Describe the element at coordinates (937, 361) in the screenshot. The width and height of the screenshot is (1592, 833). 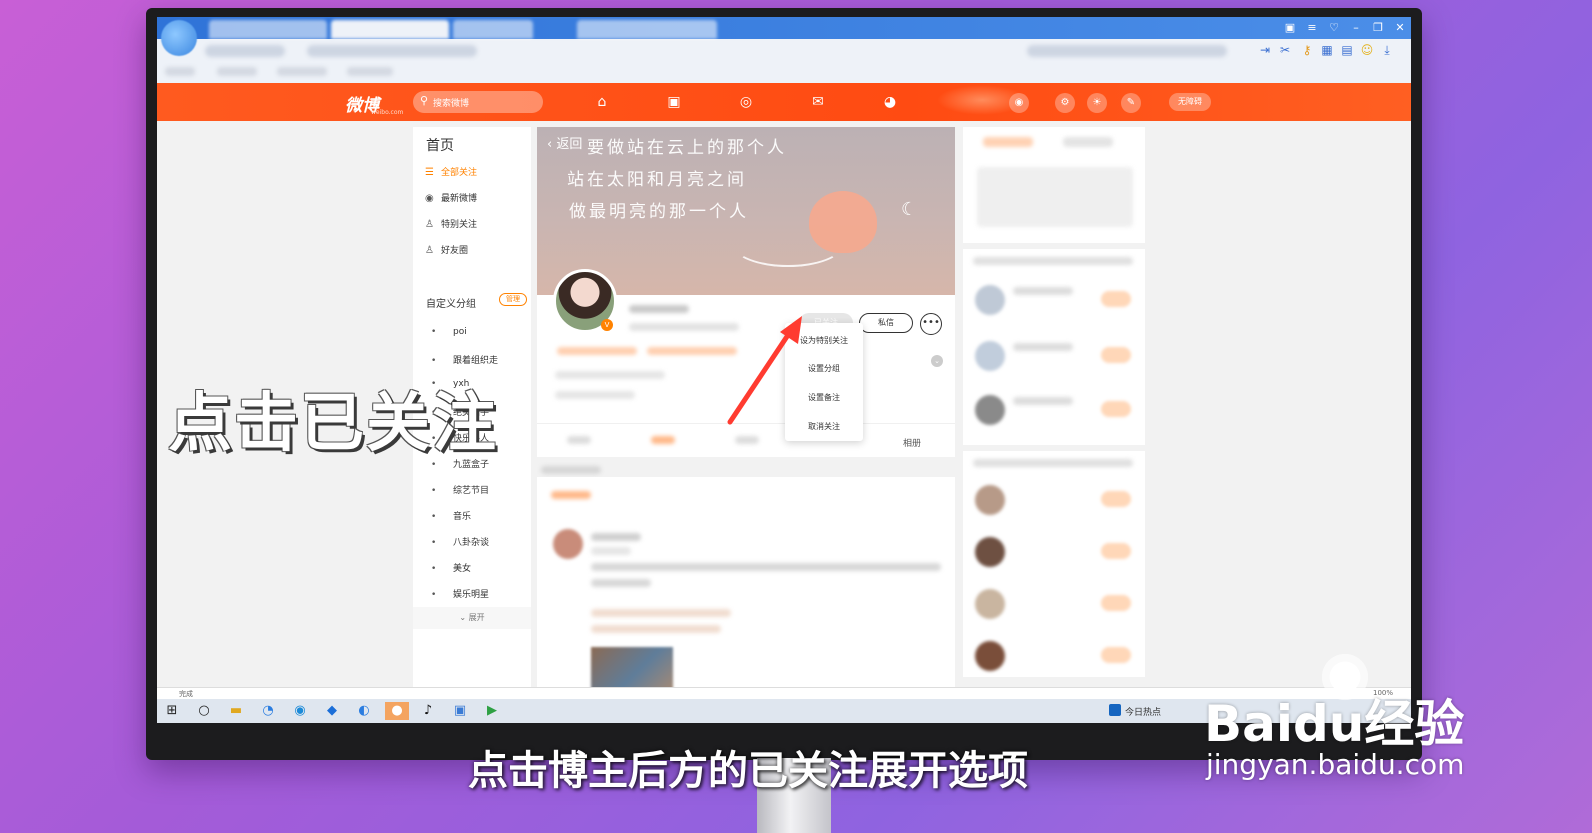
I see `chevron-down-icon: ⌄` at that location.